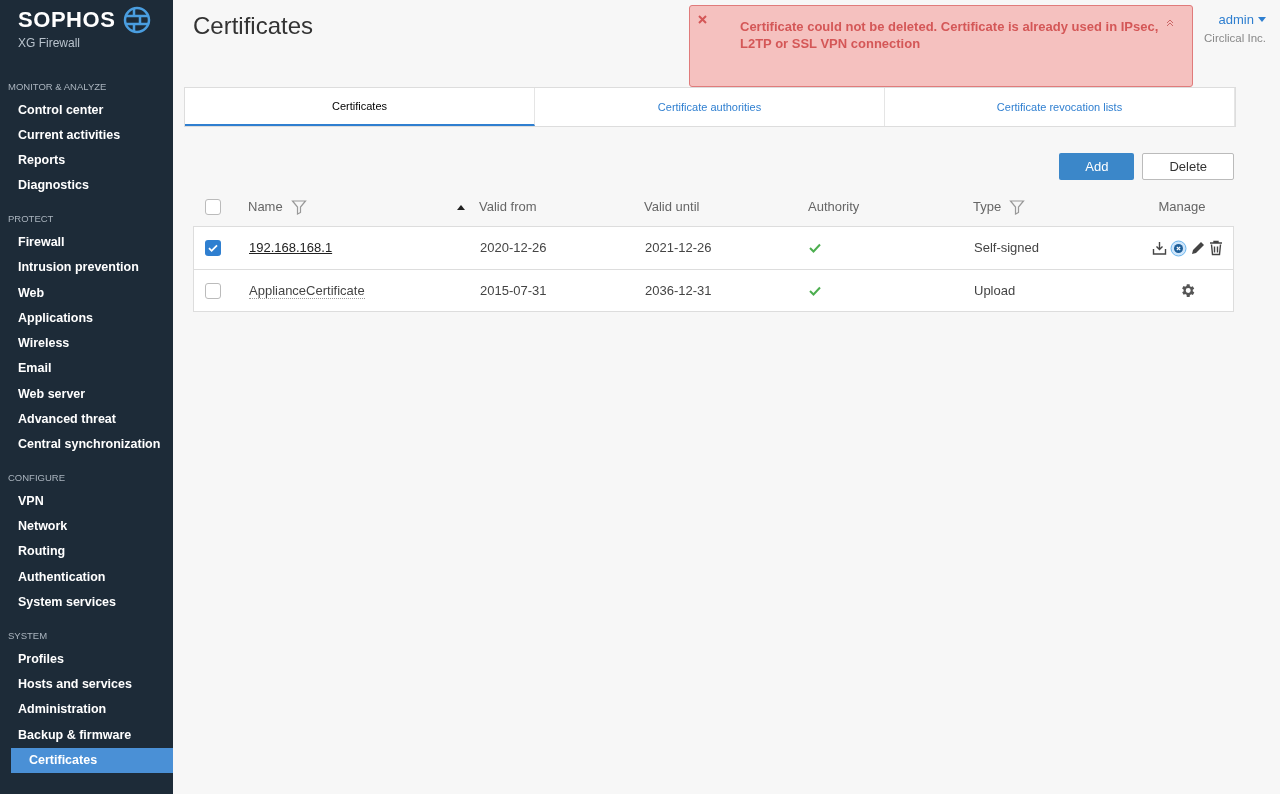  I want to click on certificate-name: 192.168.168.1, so click(291, 248).